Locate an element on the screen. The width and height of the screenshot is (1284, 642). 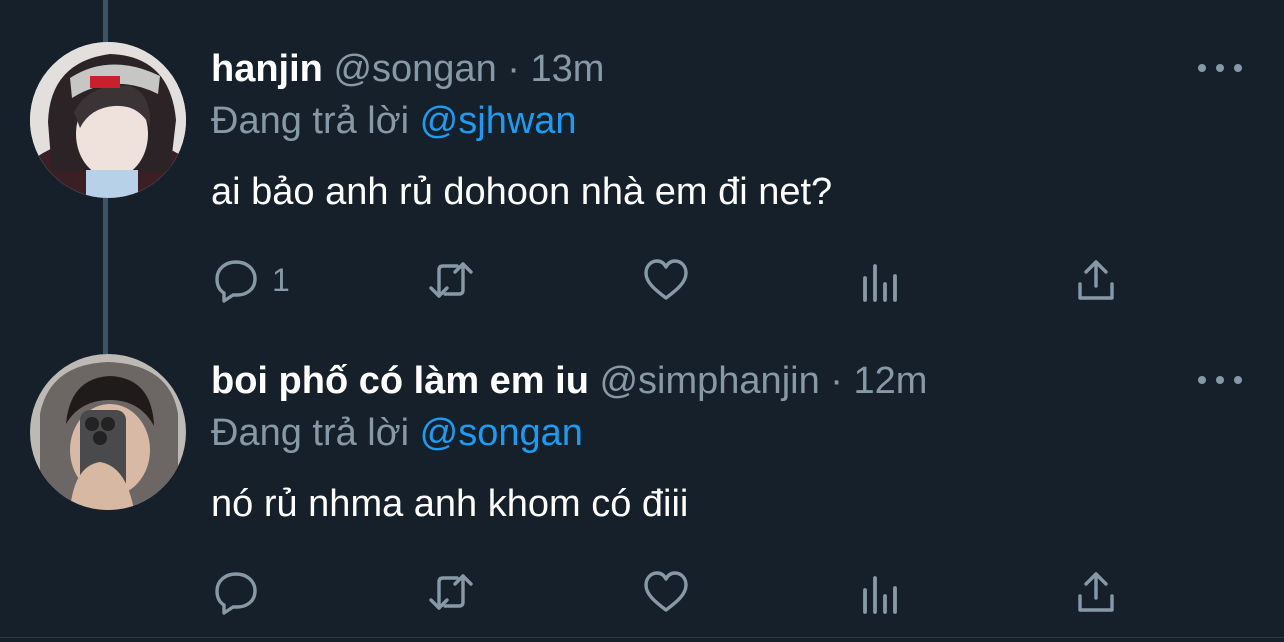
replying-to-handle: @sjhwan is located at coordinates (498, 121).